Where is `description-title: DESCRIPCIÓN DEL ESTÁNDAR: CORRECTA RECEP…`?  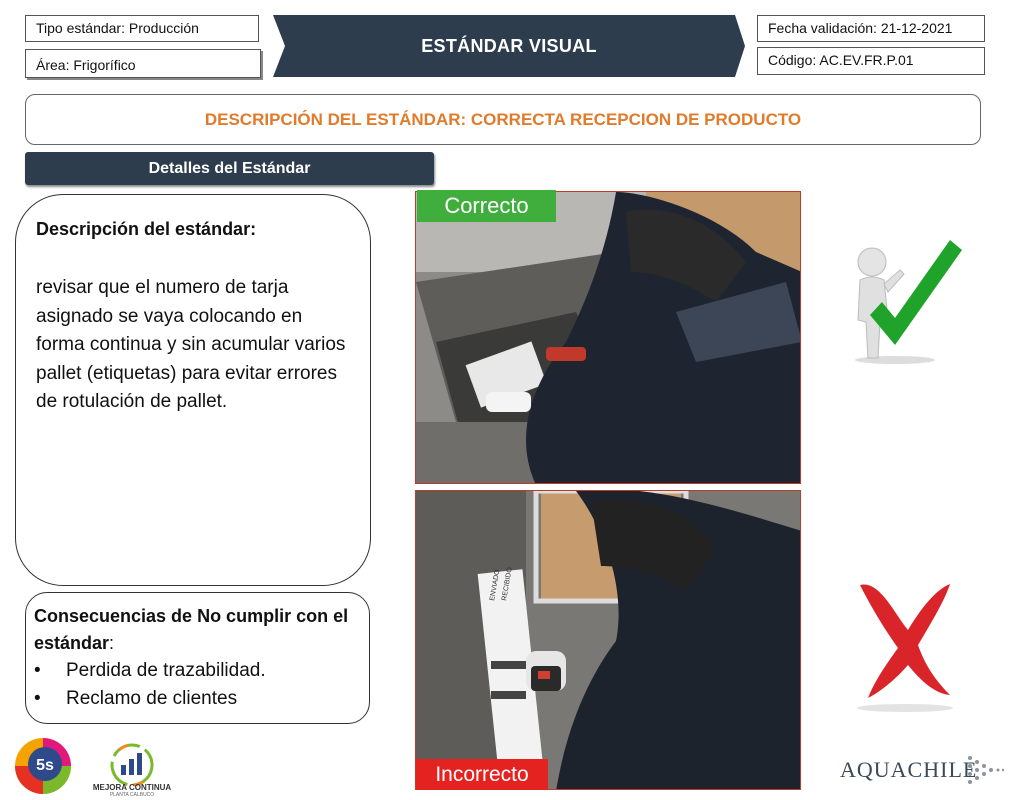
description-title: DESCRIPCIÓN DEL ESTÁNDAR: CORRECTA RECEP… is located at coordinates (503, 119).